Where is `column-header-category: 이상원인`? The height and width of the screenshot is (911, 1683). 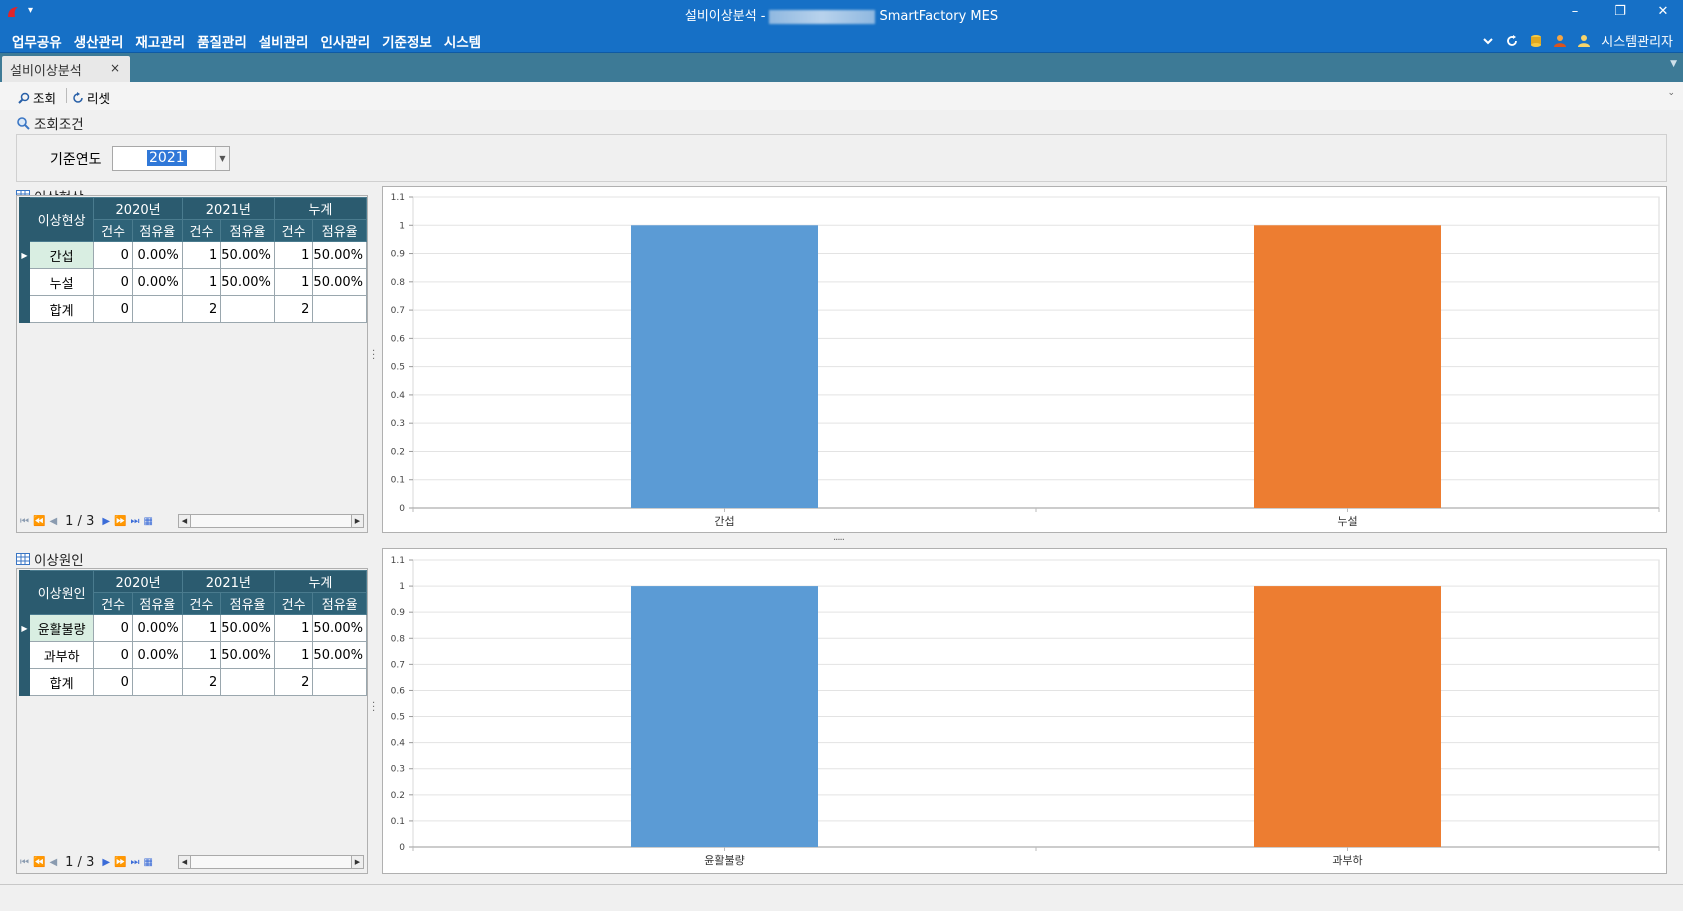
column-header-category: 이상원인 is located at coordinates (61, 592).